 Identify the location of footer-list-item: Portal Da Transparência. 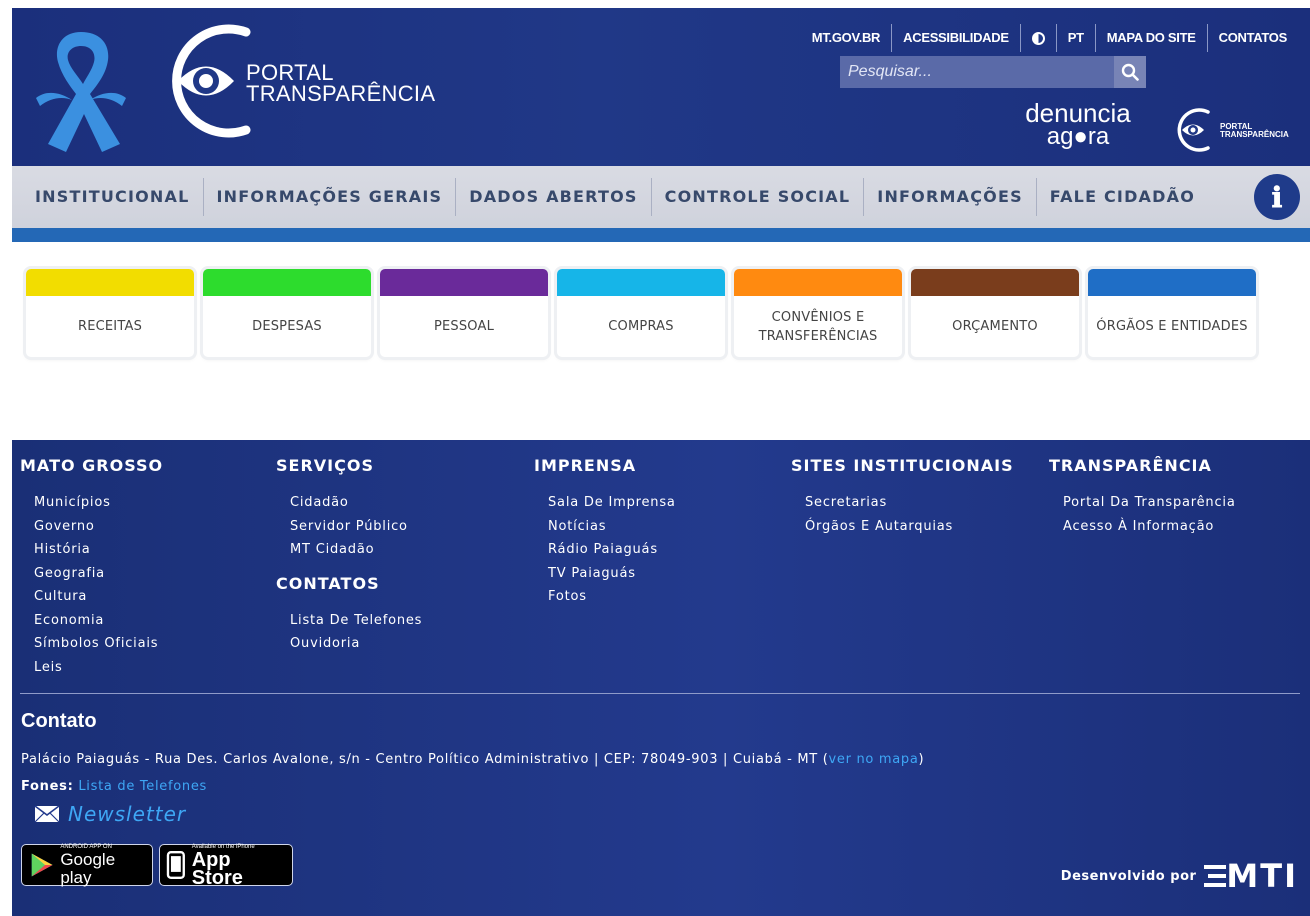
(1149, 503).